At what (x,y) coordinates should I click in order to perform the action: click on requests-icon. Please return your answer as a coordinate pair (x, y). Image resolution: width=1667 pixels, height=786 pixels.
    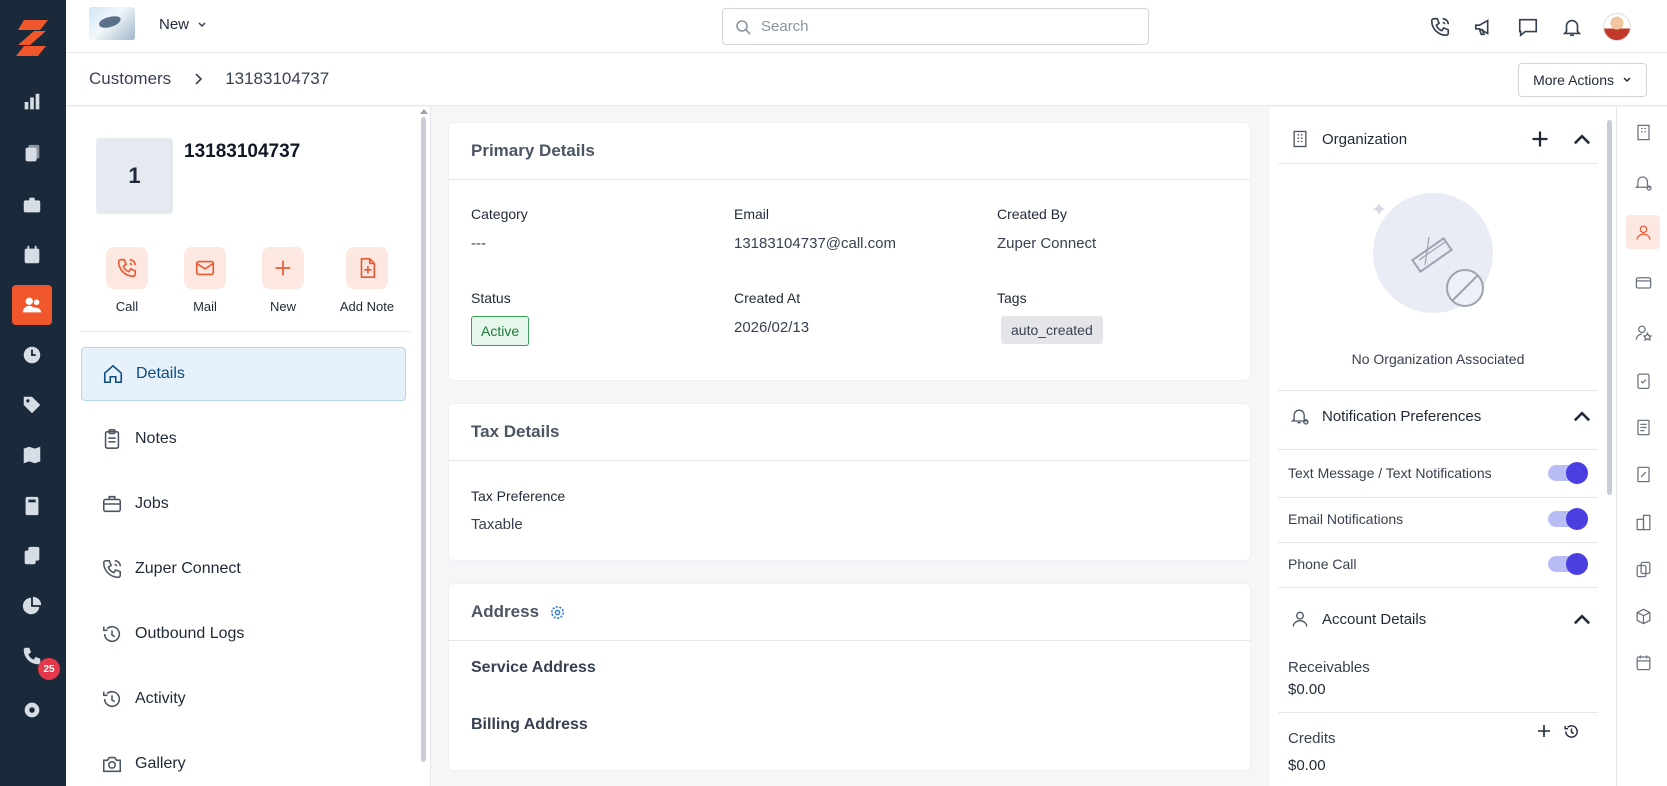
    Looking at the image, I should click on (32, 154).